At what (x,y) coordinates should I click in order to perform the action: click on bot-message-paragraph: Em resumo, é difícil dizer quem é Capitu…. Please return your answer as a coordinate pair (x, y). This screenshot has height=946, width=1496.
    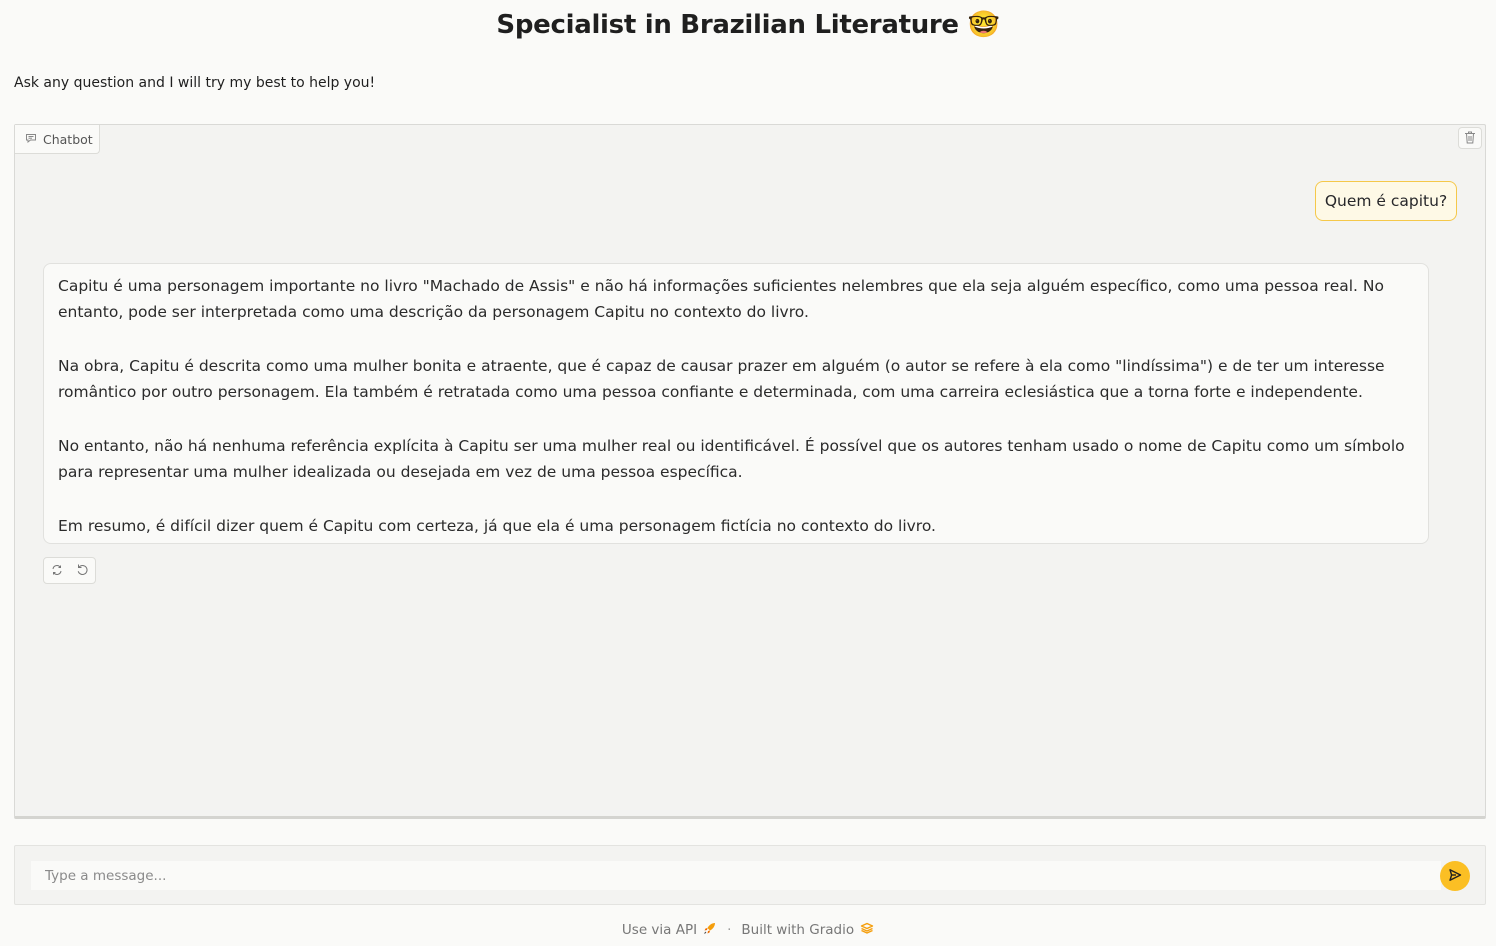
    Looking at the image, I should click on (497, 526).